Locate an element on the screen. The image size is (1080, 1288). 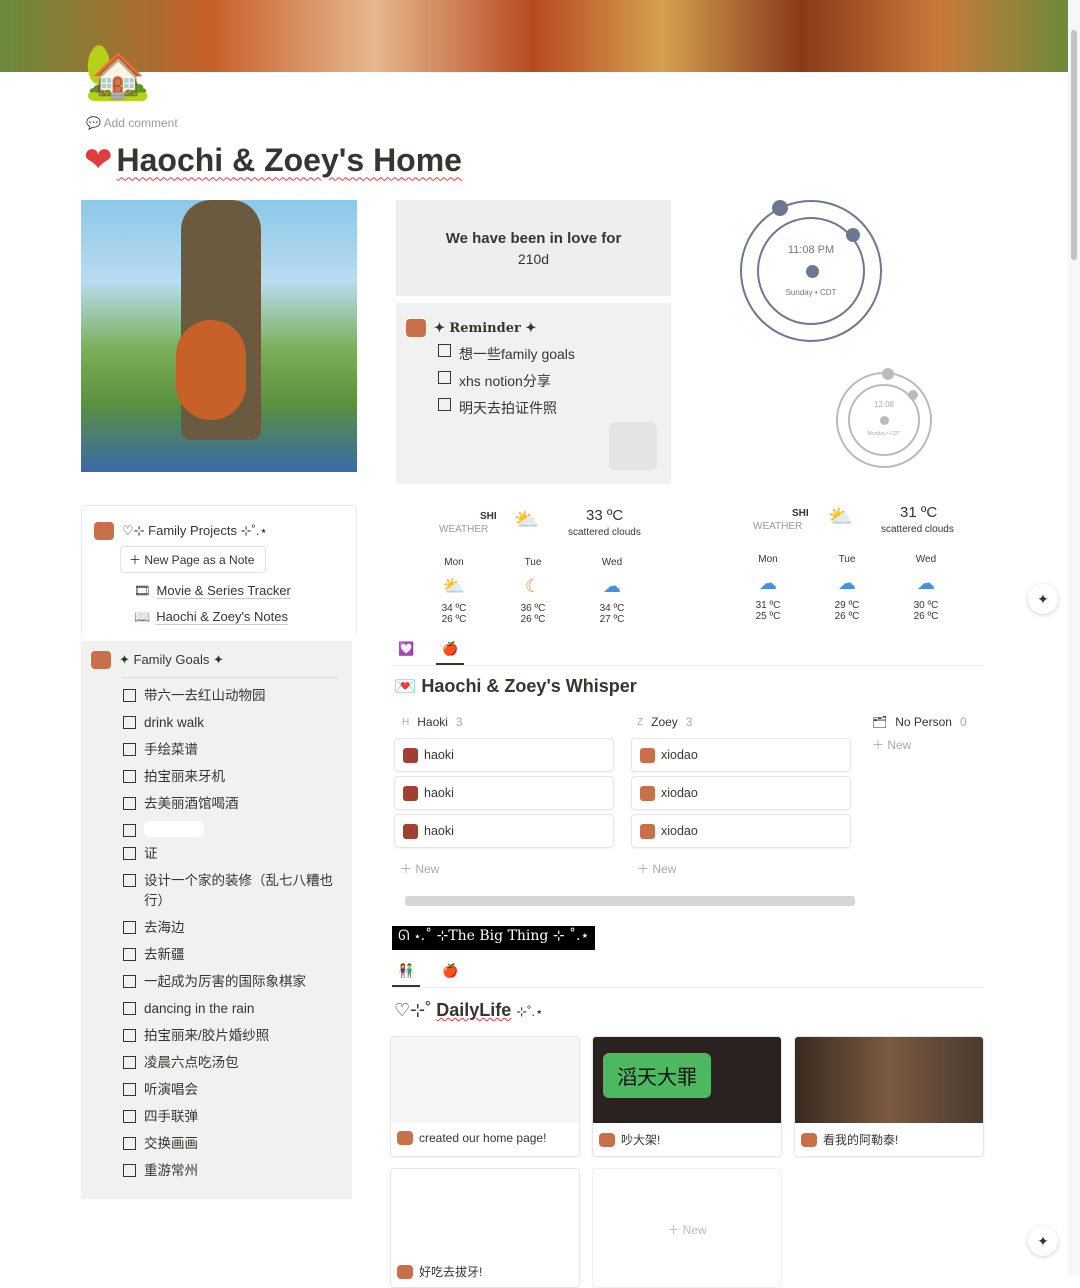
goal-text: 去美丽酒馆喝酒 is located at coordinates (191, 803).